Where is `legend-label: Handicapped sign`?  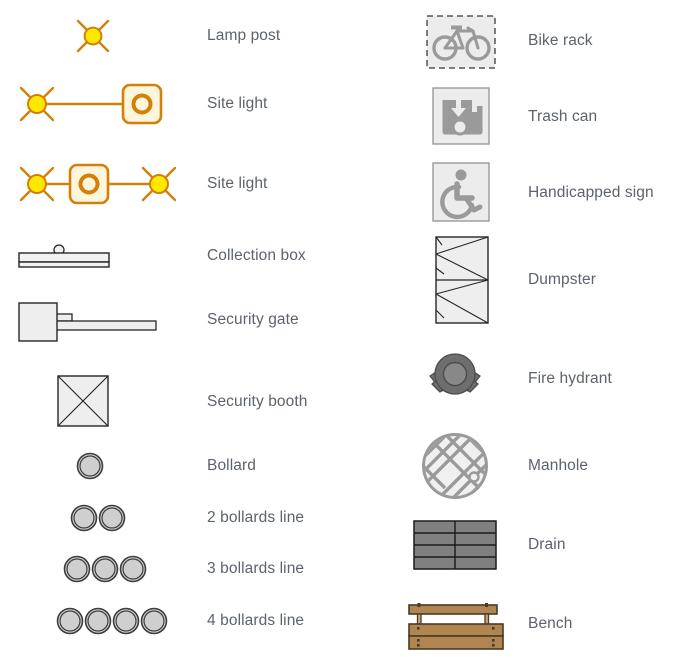
legend-label: Handicapped sign is located at coordinates (591, 193).